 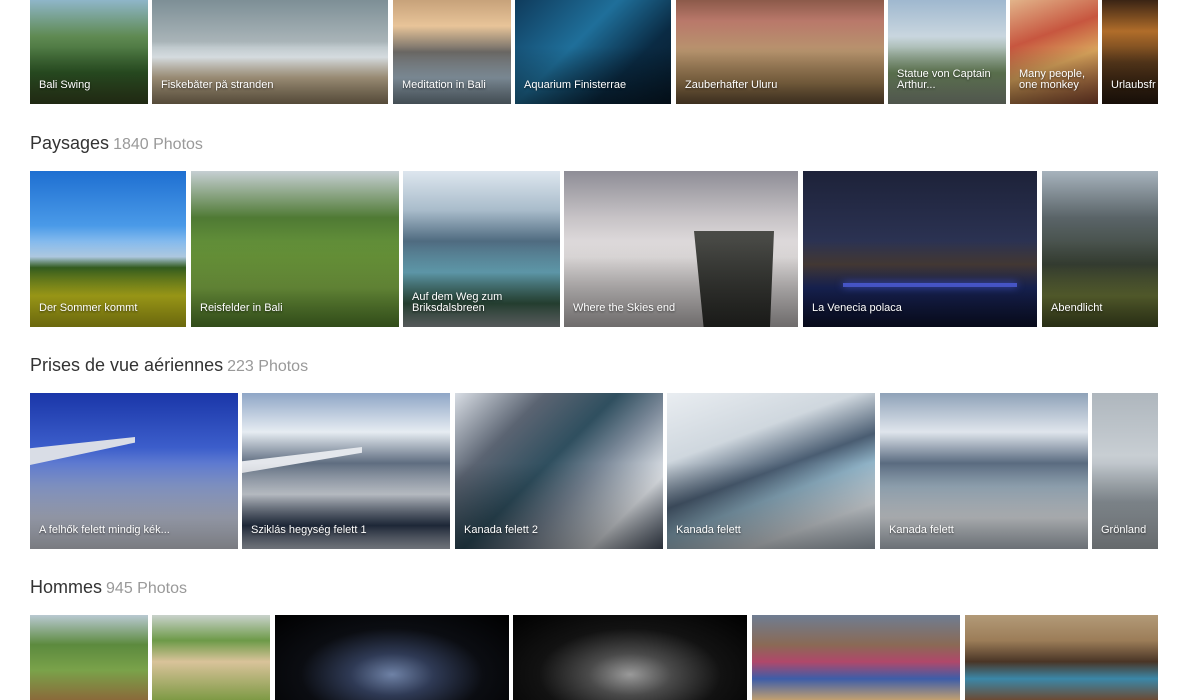 I want to click on photo-tile: Fiskebåter på stranden, so click(x=270, y=52).